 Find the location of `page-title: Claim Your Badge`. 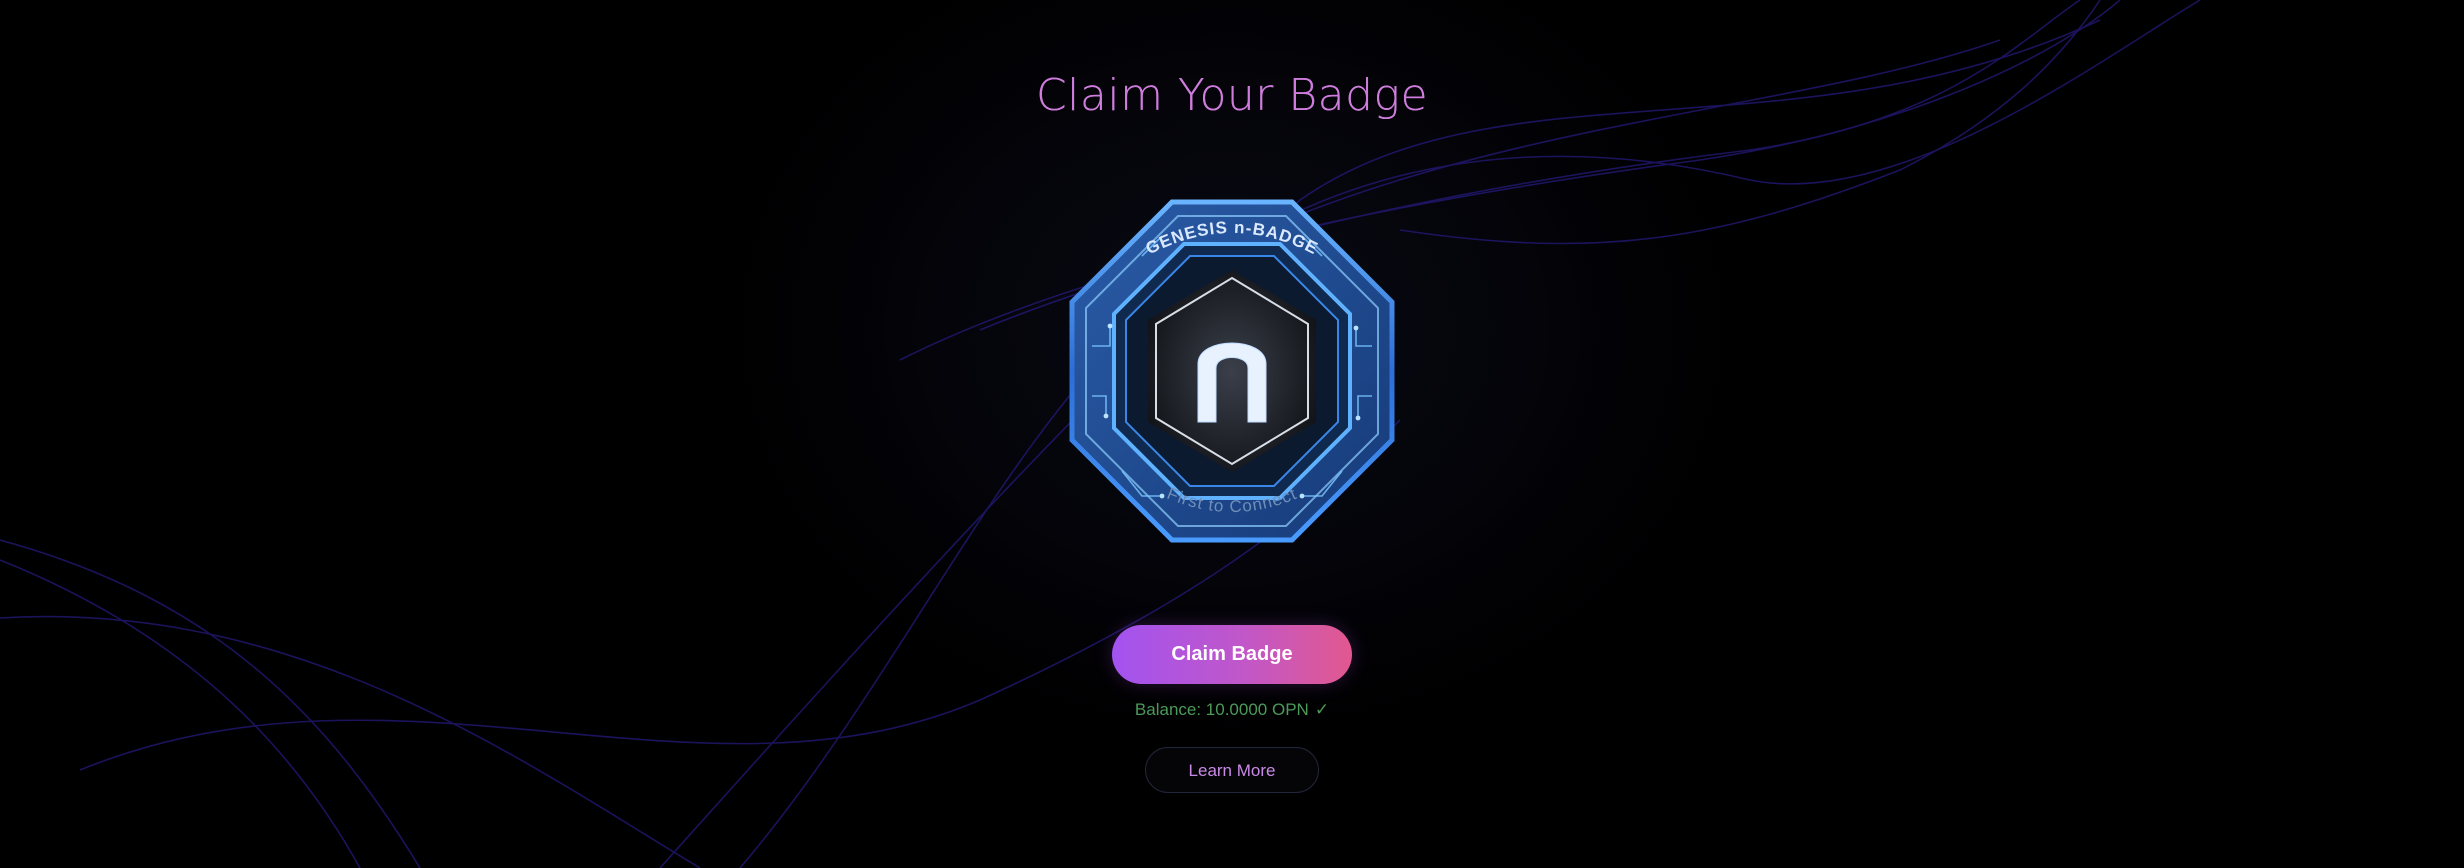

page-title: Claim Your Badge is located at coordinates (1232, 95).